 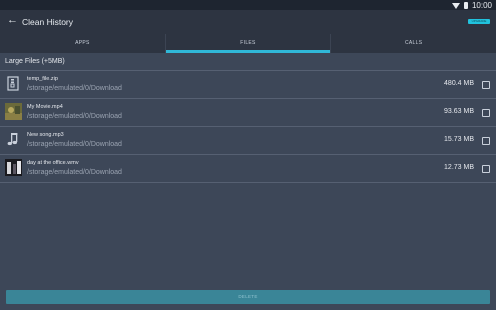 What do you see at coordinates (45, 107) in the screenshot?
I see `file-name: My Movie.mp4` at bounding box center [45, 107].